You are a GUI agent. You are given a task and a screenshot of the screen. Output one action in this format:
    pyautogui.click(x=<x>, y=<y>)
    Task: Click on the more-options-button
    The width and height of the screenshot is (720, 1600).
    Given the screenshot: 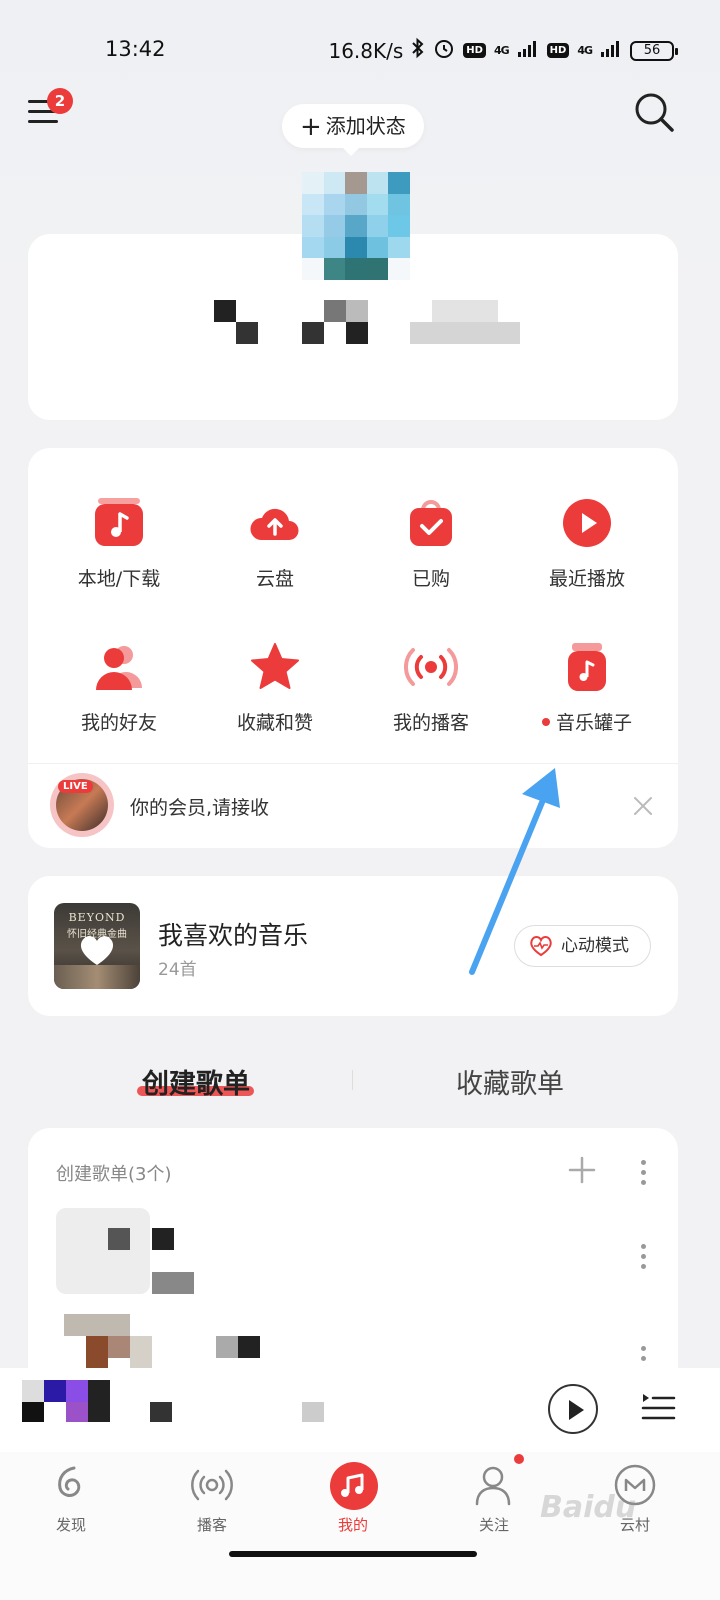 What is the action you would take?
    pyautogui.click(x=643, y=1175)
    